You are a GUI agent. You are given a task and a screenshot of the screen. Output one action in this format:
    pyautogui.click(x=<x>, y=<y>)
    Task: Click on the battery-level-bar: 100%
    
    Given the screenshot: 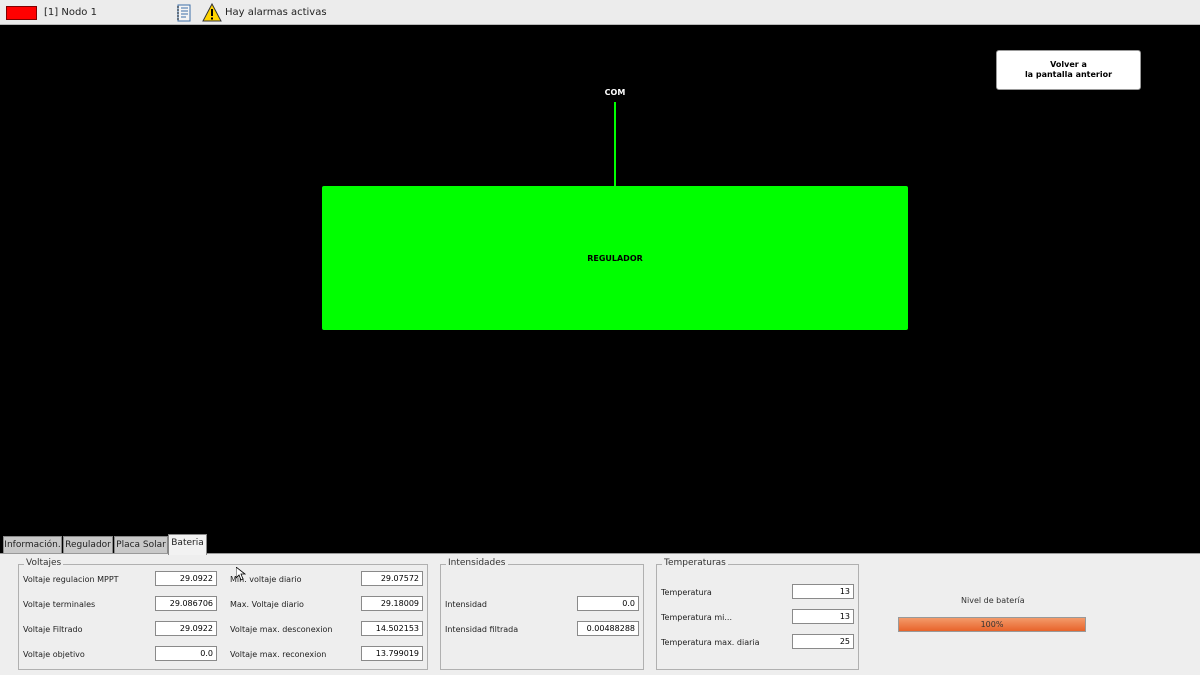 What is the action you would take?
    pyautogui.click(x=992, y=624)
    